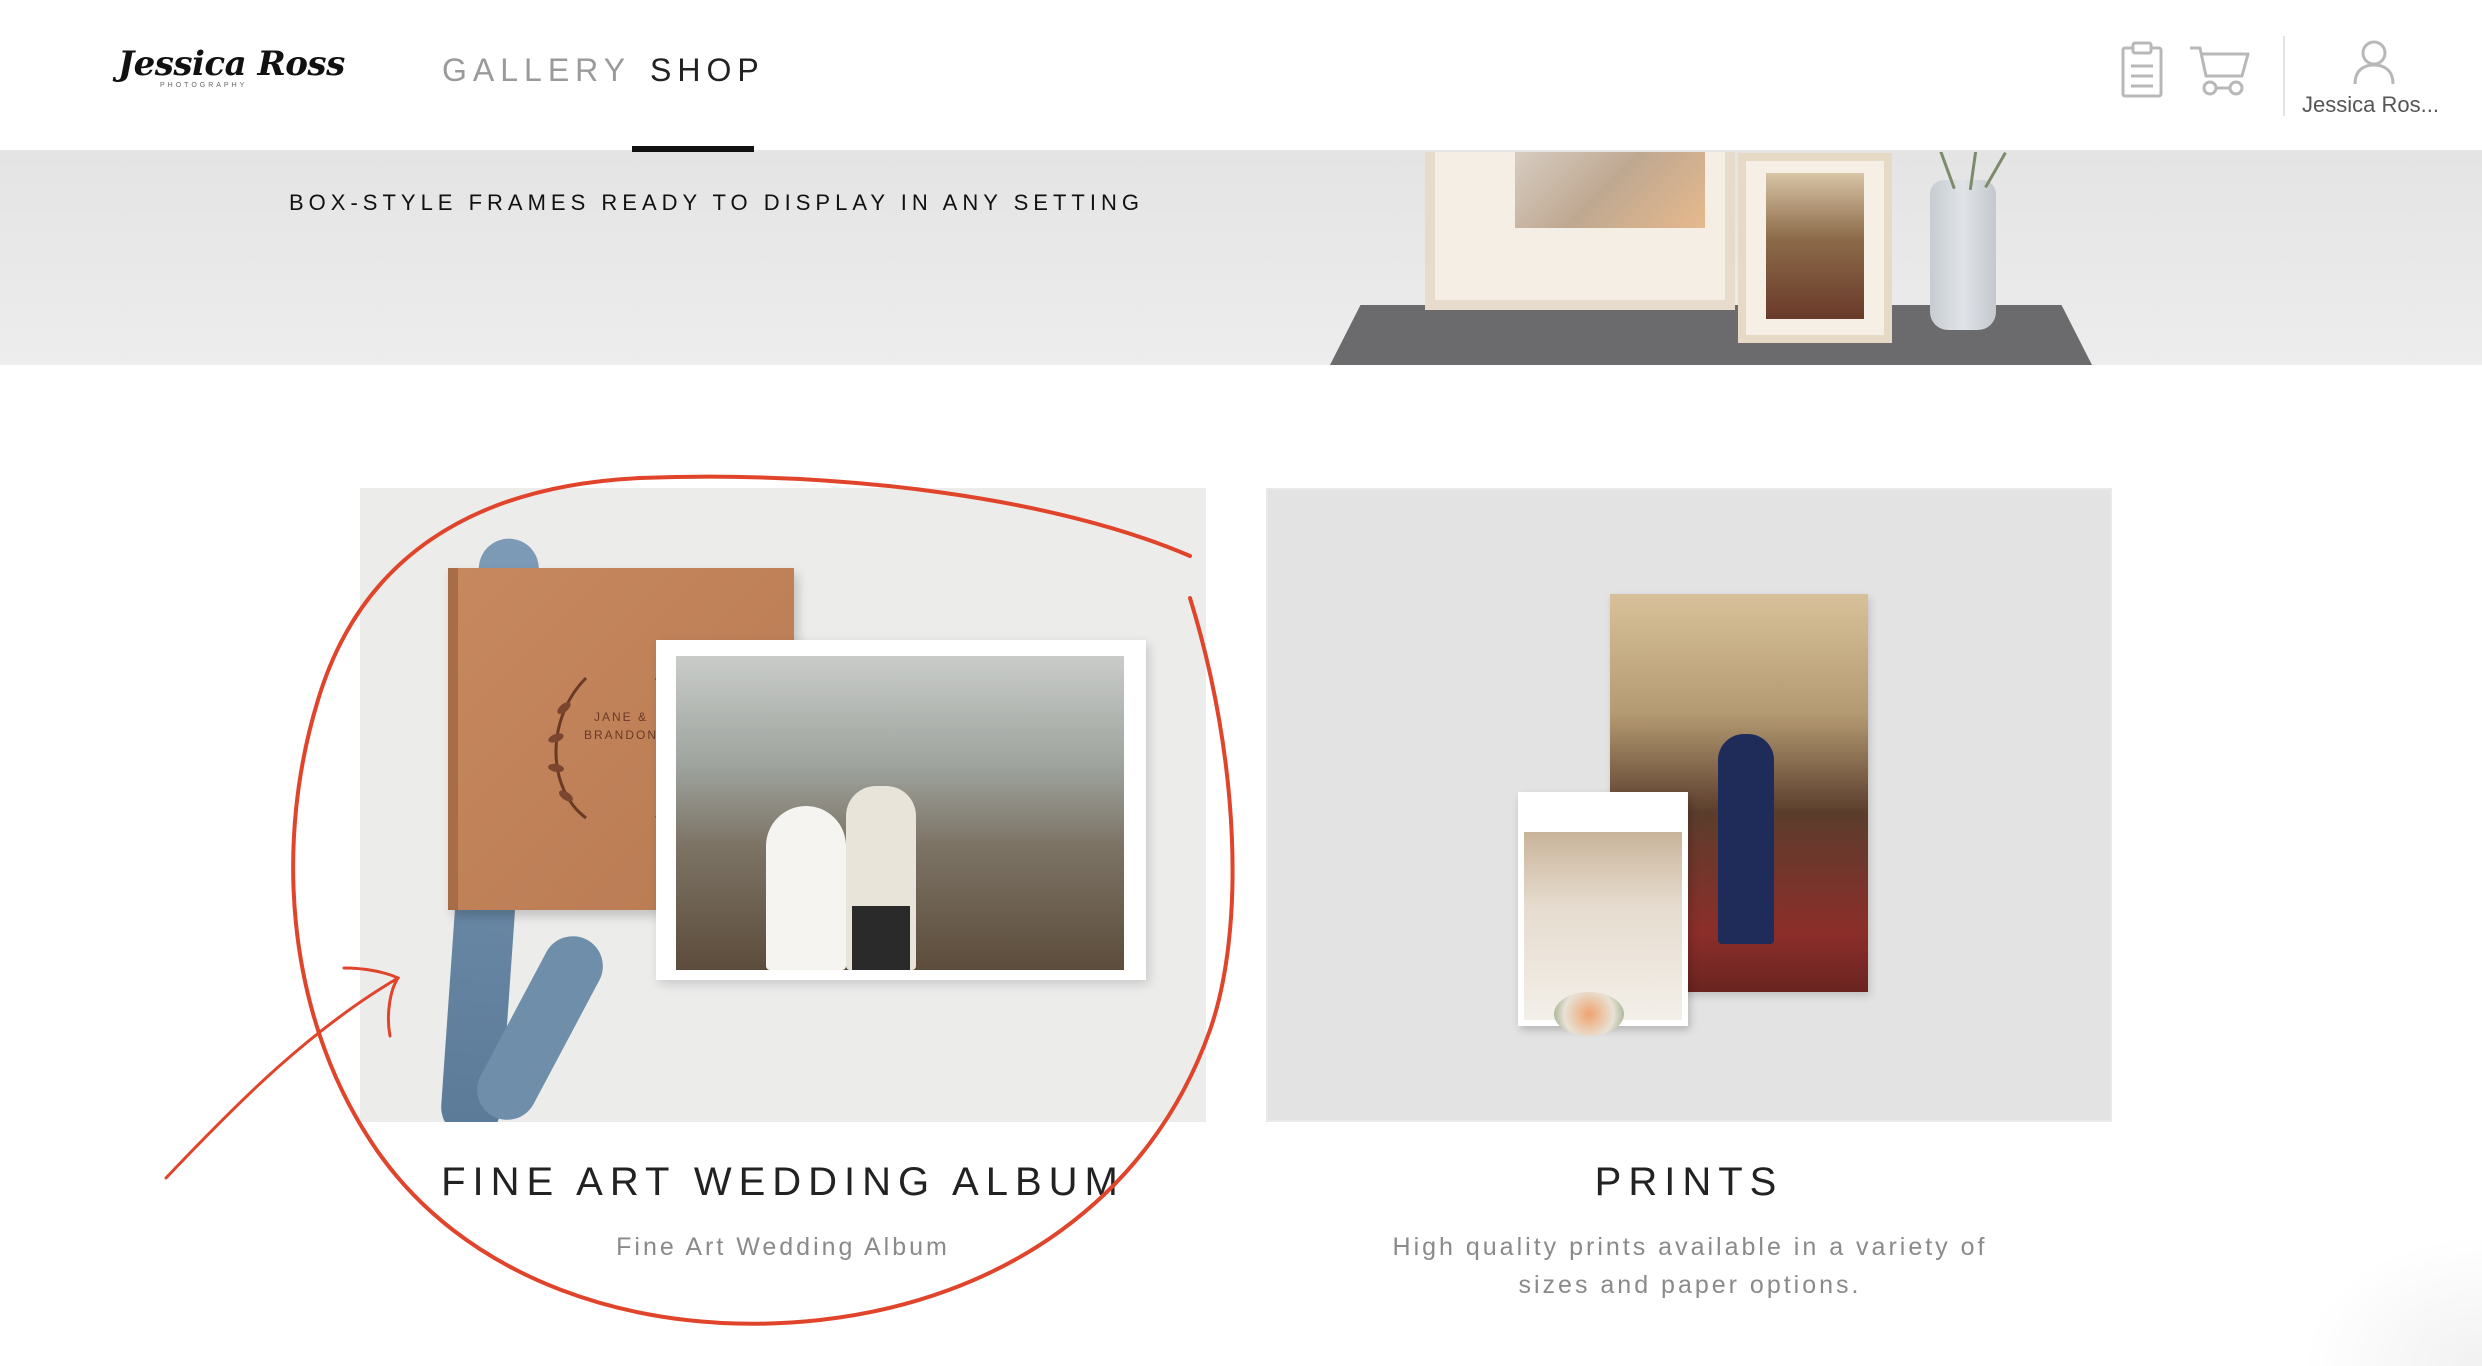 This screenshot has width=2482, height=1366. What do you see at coordinates (783, 1182) in the screenshot?
I see `album-product-title: FINE ART WEDDING ALBUM` at bounding box center [783, 1182].